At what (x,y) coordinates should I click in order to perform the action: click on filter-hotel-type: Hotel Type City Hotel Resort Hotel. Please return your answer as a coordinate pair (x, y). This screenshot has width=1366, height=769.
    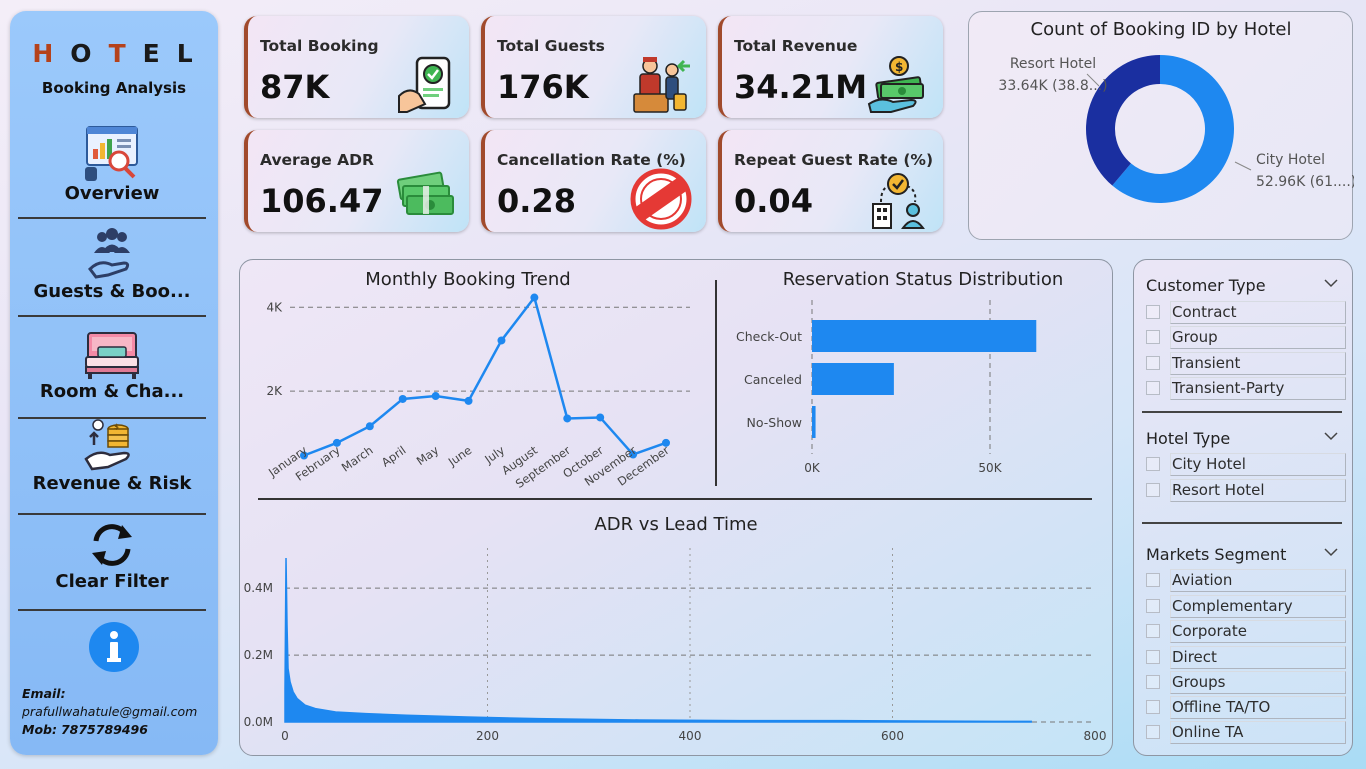
    Looking at the image, I should click on (1246, 469).